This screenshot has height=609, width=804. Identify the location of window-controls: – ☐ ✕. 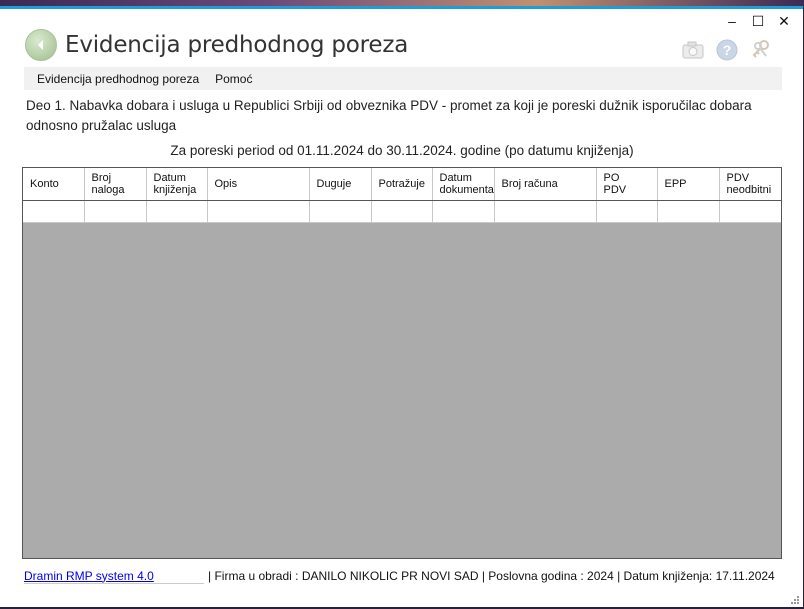
(758, 21).